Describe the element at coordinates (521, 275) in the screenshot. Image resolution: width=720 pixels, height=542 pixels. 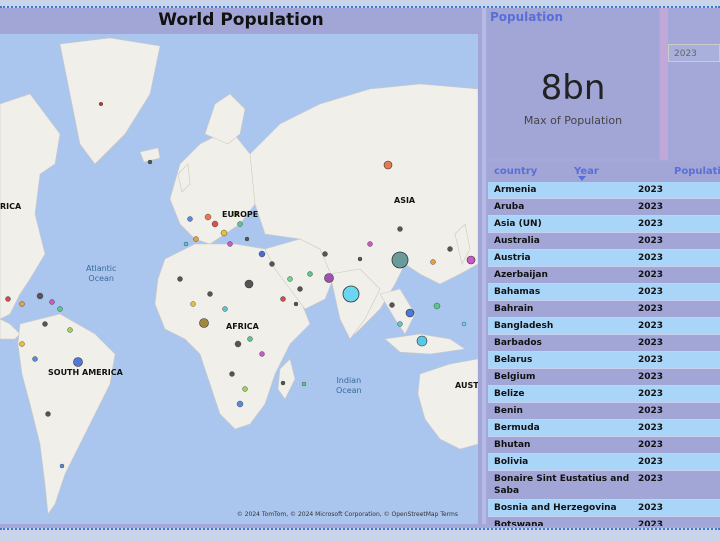
I see `cell-country: Azerbaijan` at that location.